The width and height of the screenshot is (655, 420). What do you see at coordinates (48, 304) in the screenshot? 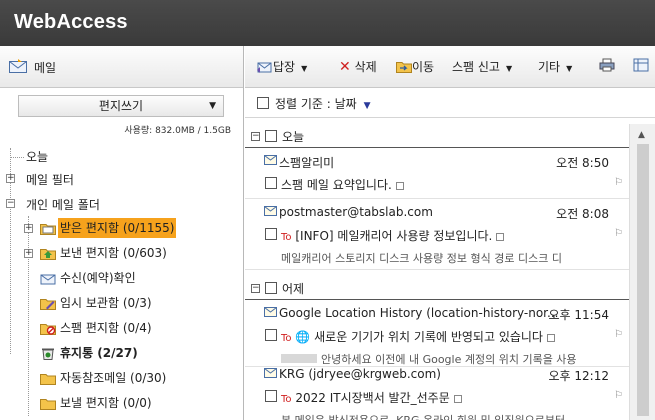
I see `drafts-icon` at bounding box center [48, 304].